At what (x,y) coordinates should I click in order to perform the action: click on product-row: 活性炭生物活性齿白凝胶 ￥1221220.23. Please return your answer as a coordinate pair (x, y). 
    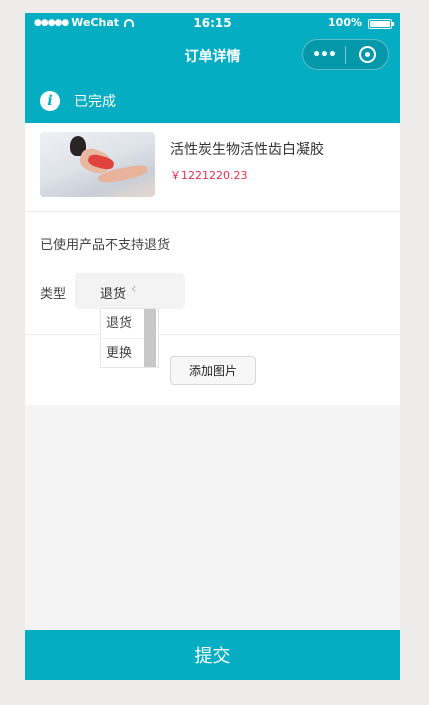
    Looking at the image, I should click on (212, 167).